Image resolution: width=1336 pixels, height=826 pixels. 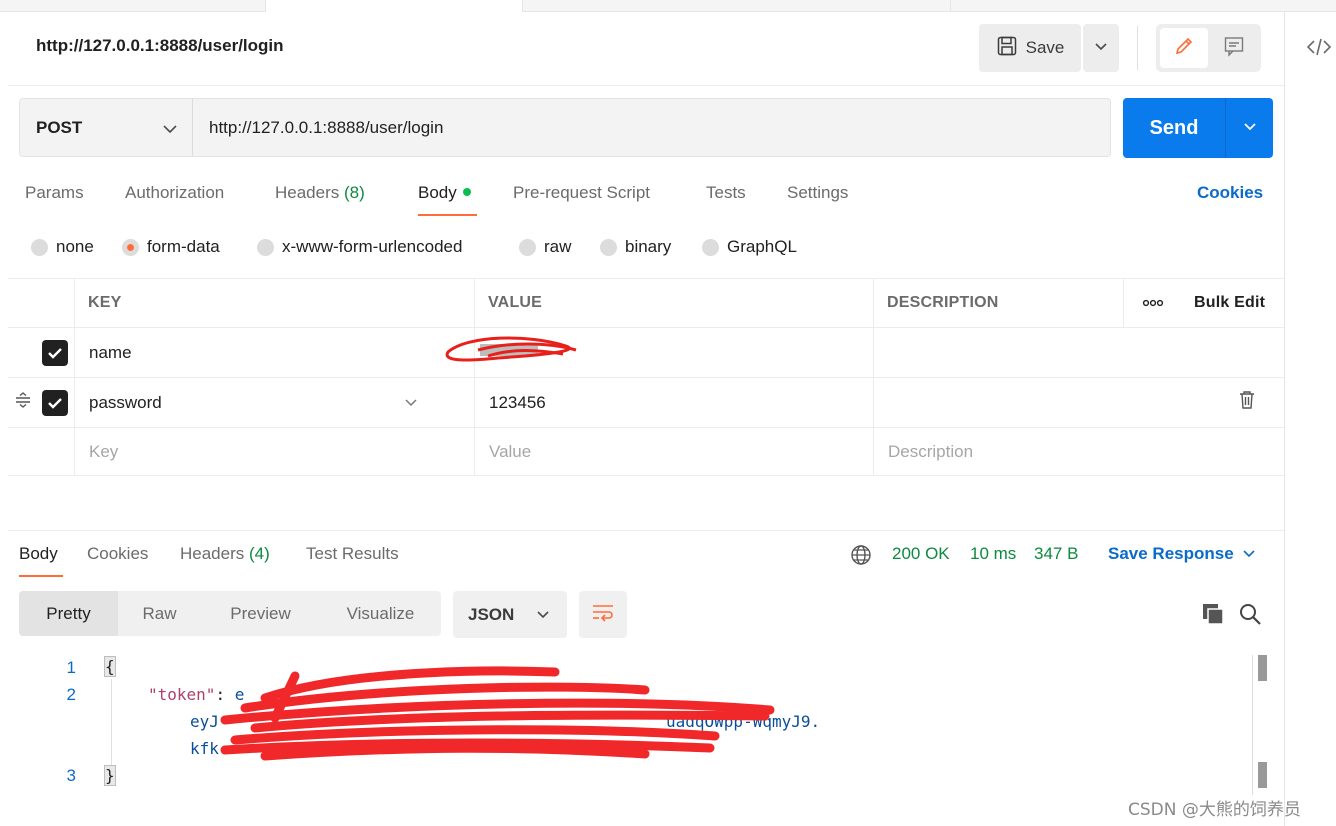 What do you see at coordinates (75, 246) in the screenshot?
I see `radio-label: none` at bounding box center [75, 246].